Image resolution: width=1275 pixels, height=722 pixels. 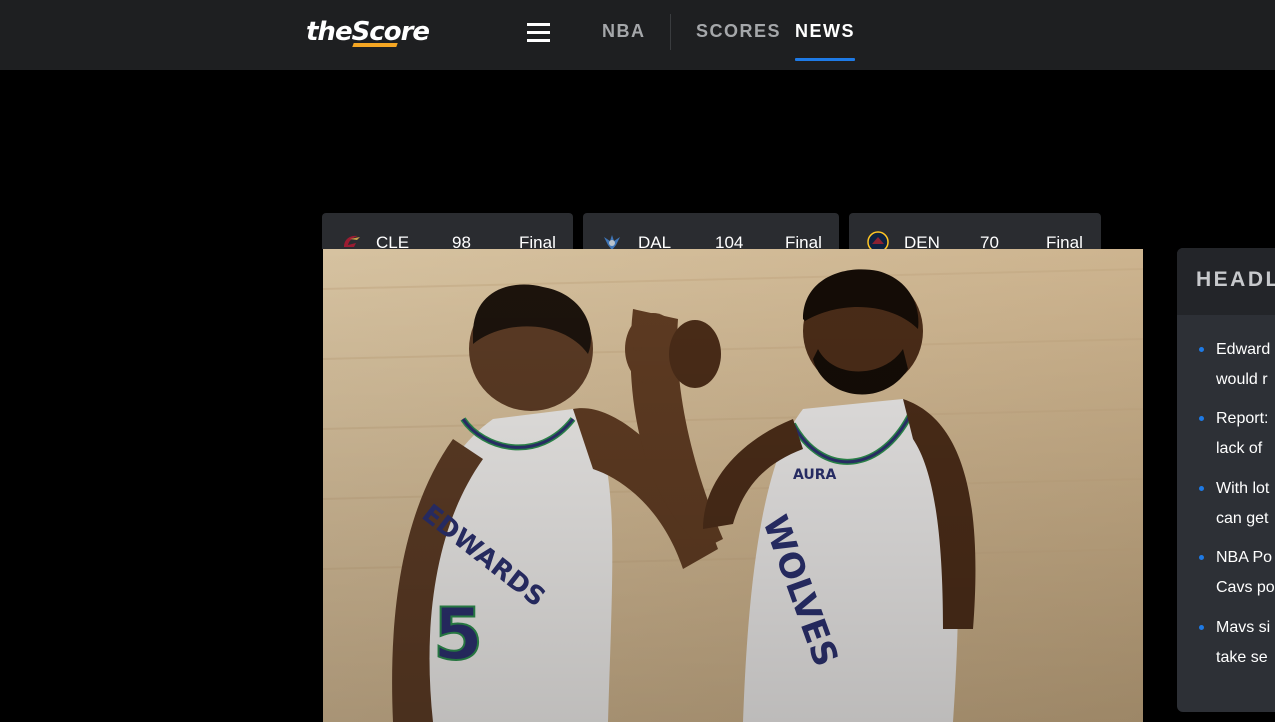 I want to click on headline-line-1: Report:, so click(x=1242, y=418).